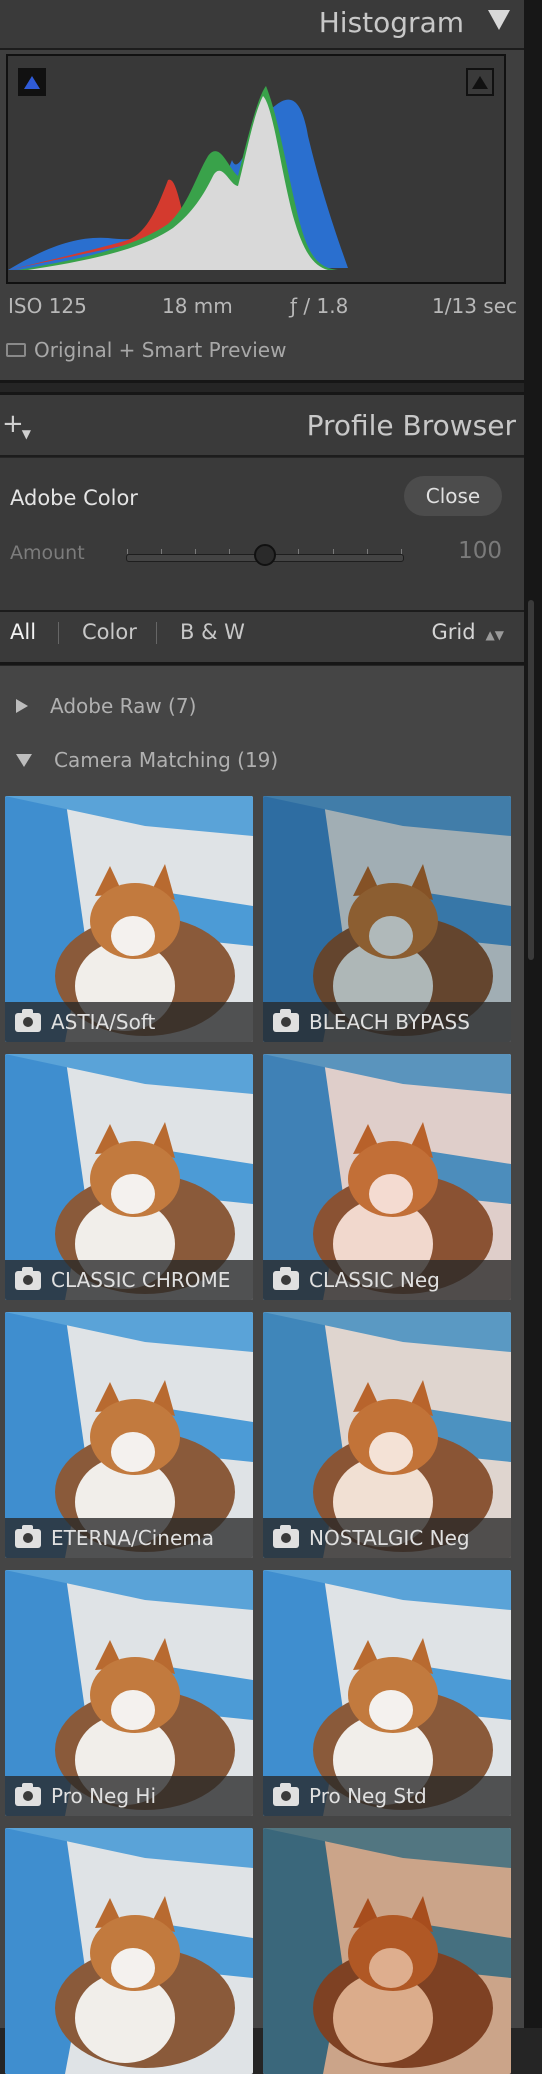 The height and width of the screenshot is (2074, 542). Describe the element at coordinates (16, 350) in the screenshot. I see `preview-icon` at that location.